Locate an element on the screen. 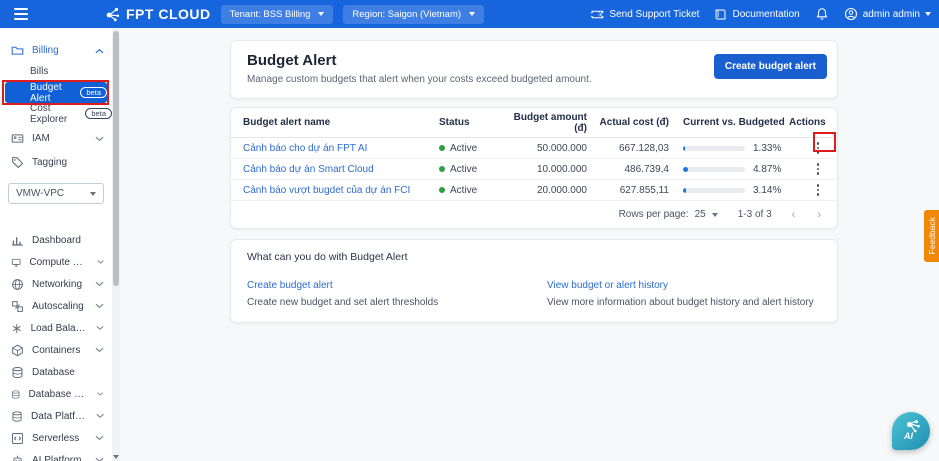 The height and width of the screenshot is (461, 939). sidebar-item-dashboard: Dashboard is located at coordinates (56, 240).